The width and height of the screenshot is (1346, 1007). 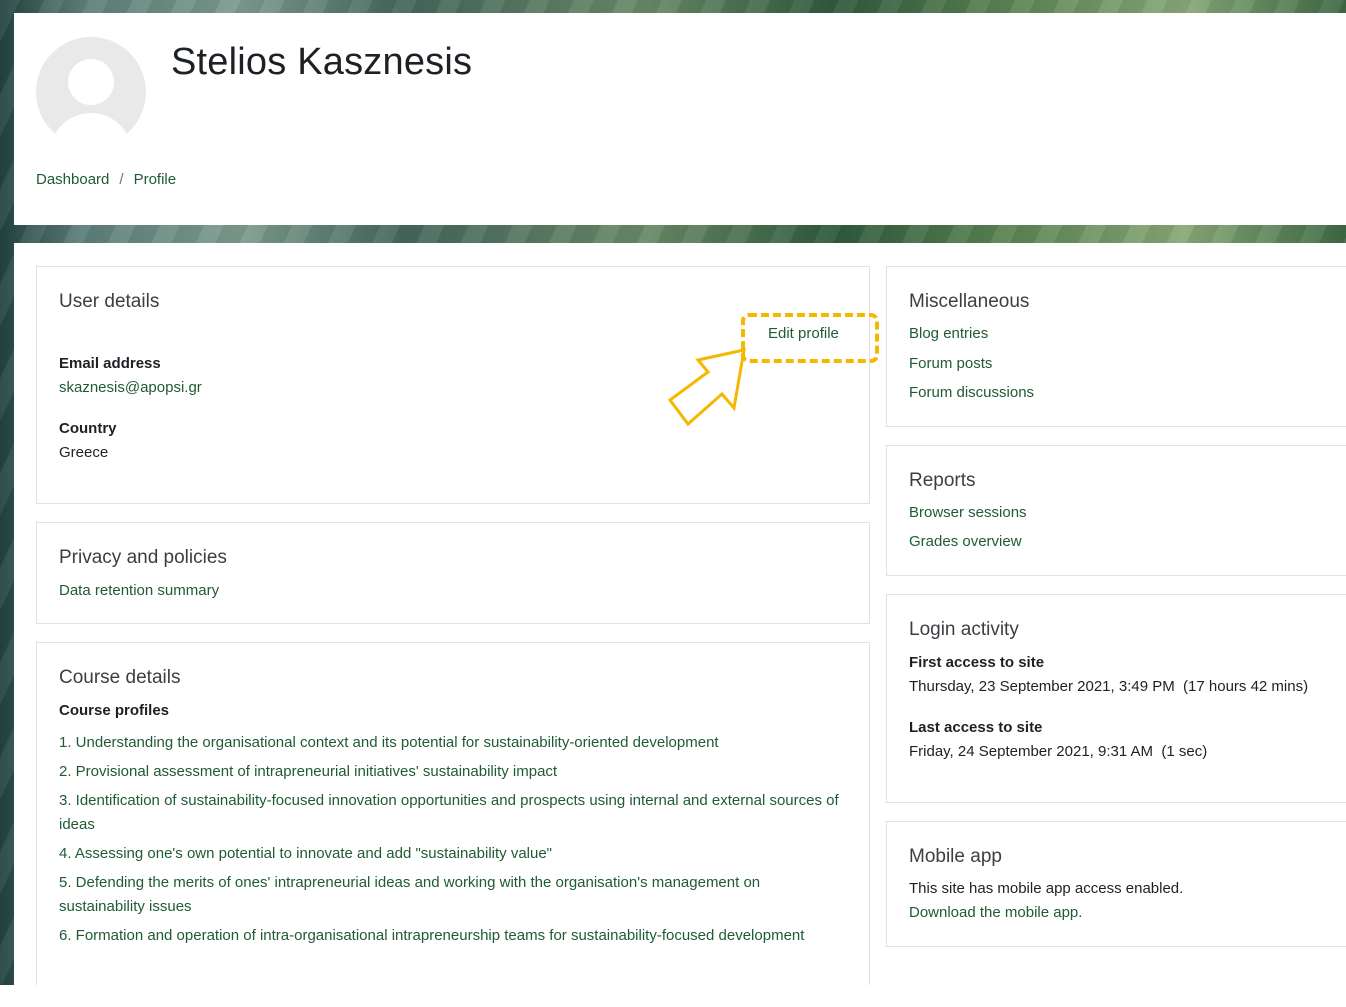 I want to click on forum-posts-link: Forum posts, so click(x=950, y=363).